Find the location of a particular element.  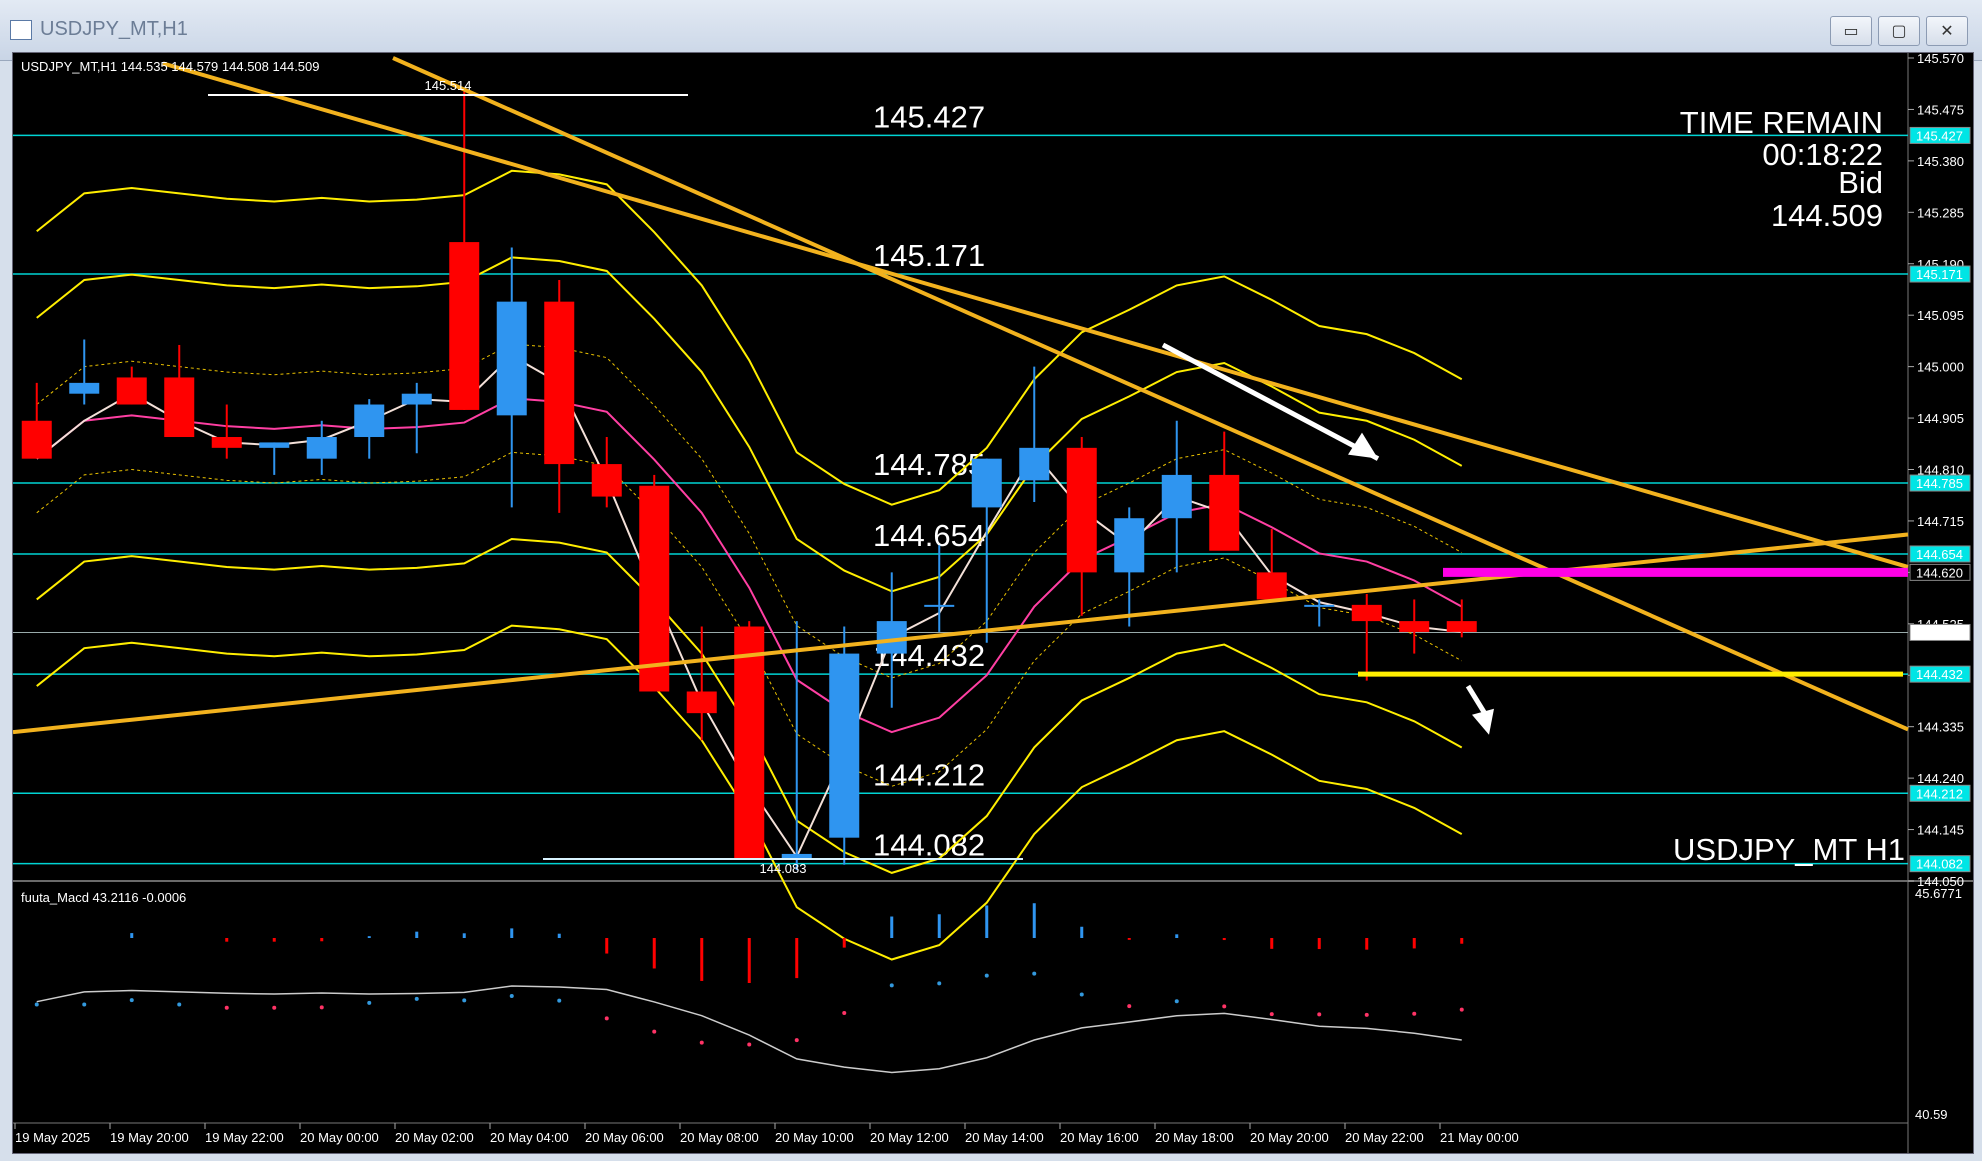

price-tag-label: 144.082 is located at coordinates (1939, 864).